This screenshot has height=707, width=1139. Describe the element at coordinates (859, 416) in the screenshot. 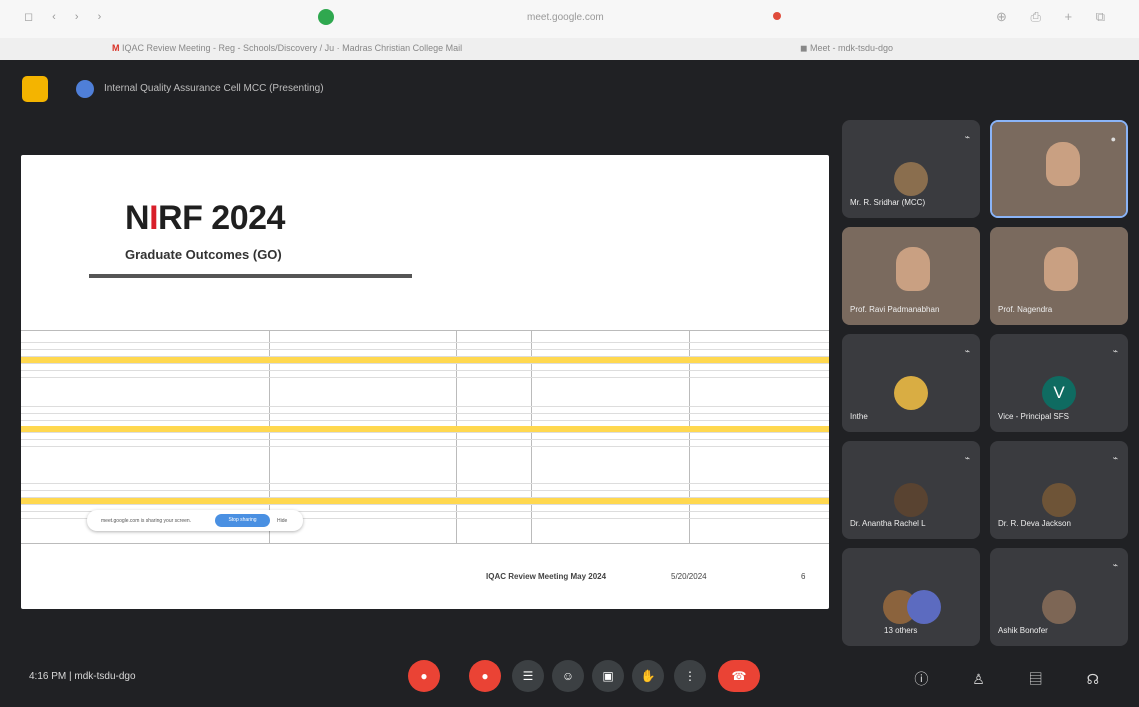

I see `participant-name: Inthe` at that location.